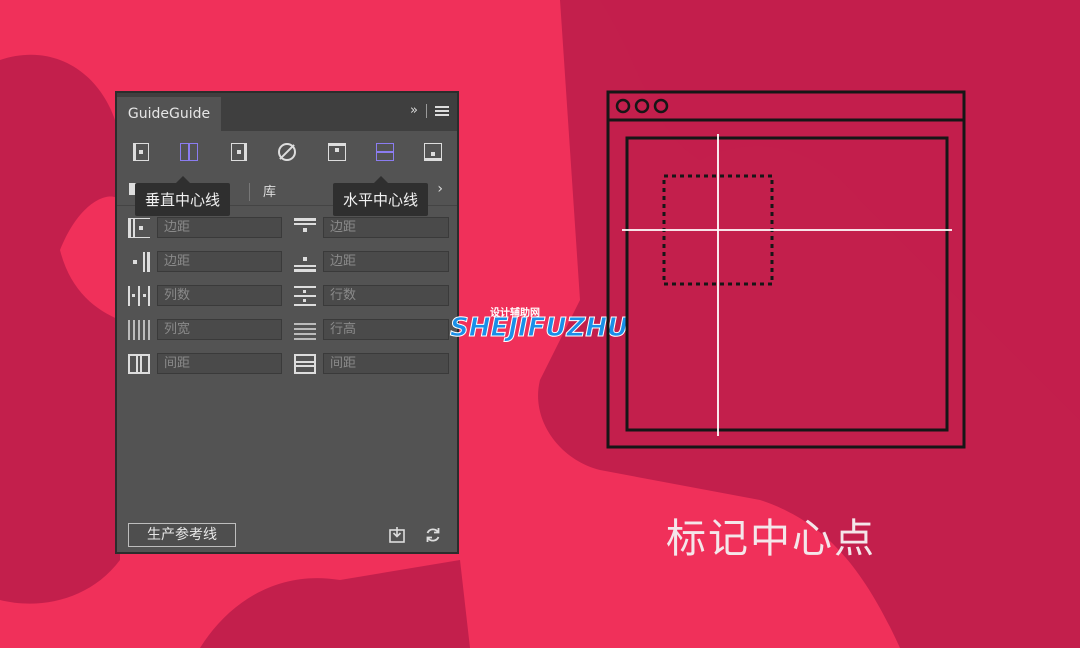  I want to click on columns-icon, so click(139, 296).